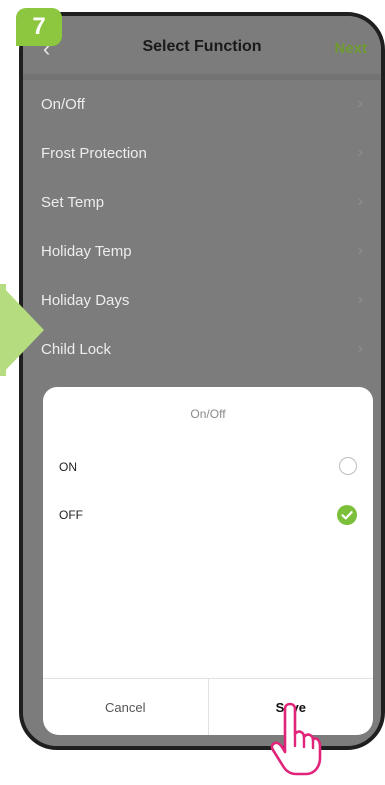  Describe the element at coordinates (348, 466) in the screenshot. I see `radio-unchecked-icon` at that location.